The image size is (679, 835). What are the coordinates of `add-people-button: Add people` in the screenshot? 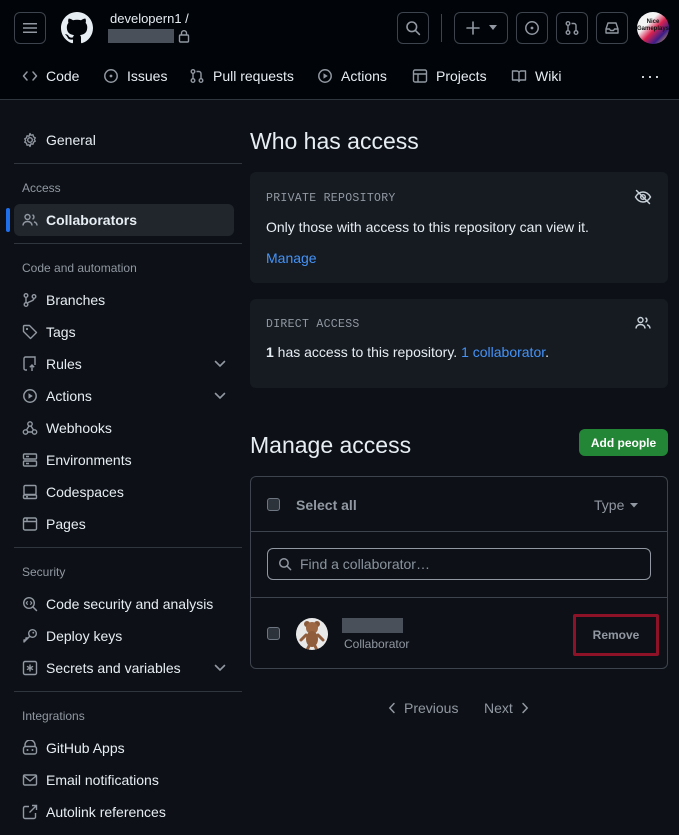 It's located at (623, 442).